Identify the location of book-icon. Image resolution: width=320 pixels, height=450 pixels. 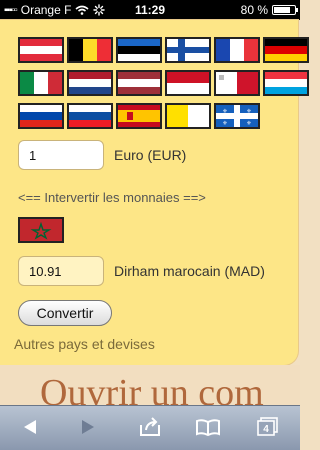
(208, 427).